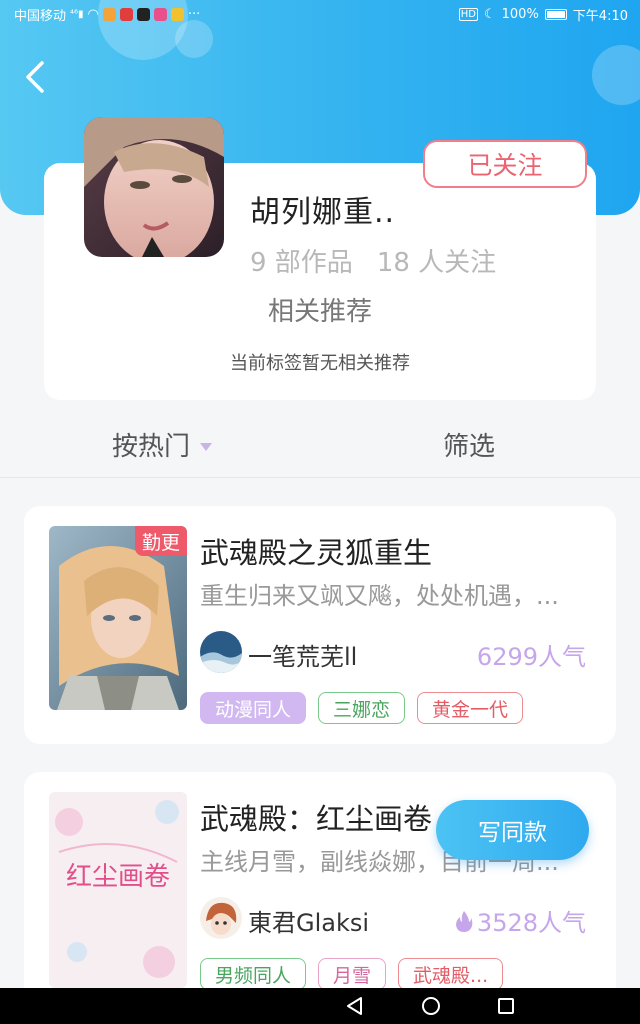 The height and width of the screenshot is (1024, 640). Describe the element at coordinates (320, 363) in the screenshot. I see `related-empty-message: 当前标签暂无相关推荐` at that location.